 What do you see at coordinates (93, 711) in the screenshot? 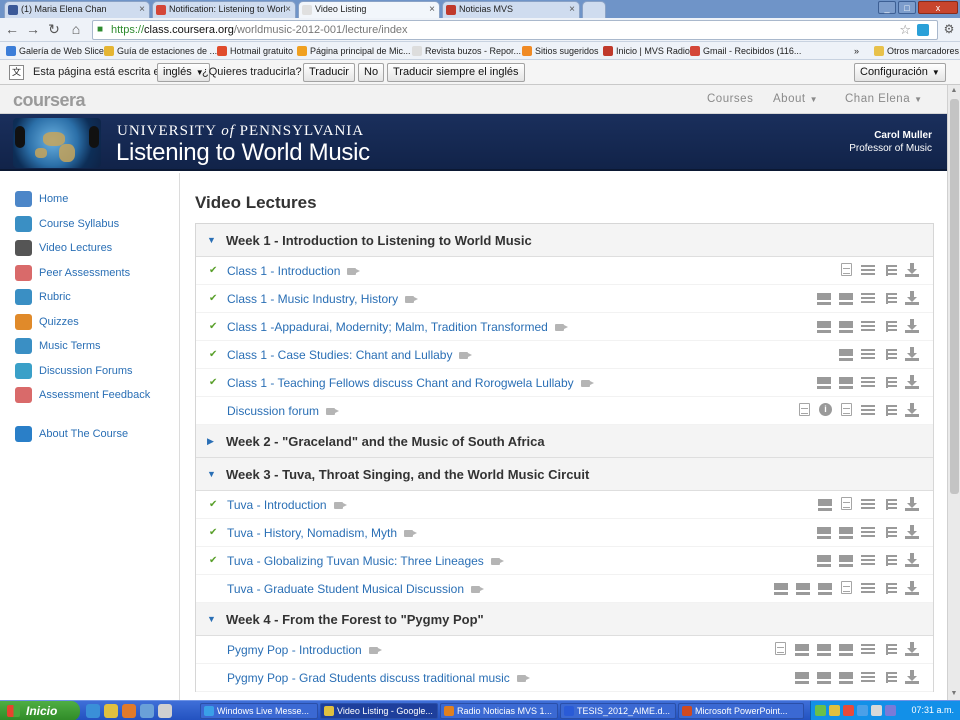
I see `ie-icon` at bounding box center [93, 711].